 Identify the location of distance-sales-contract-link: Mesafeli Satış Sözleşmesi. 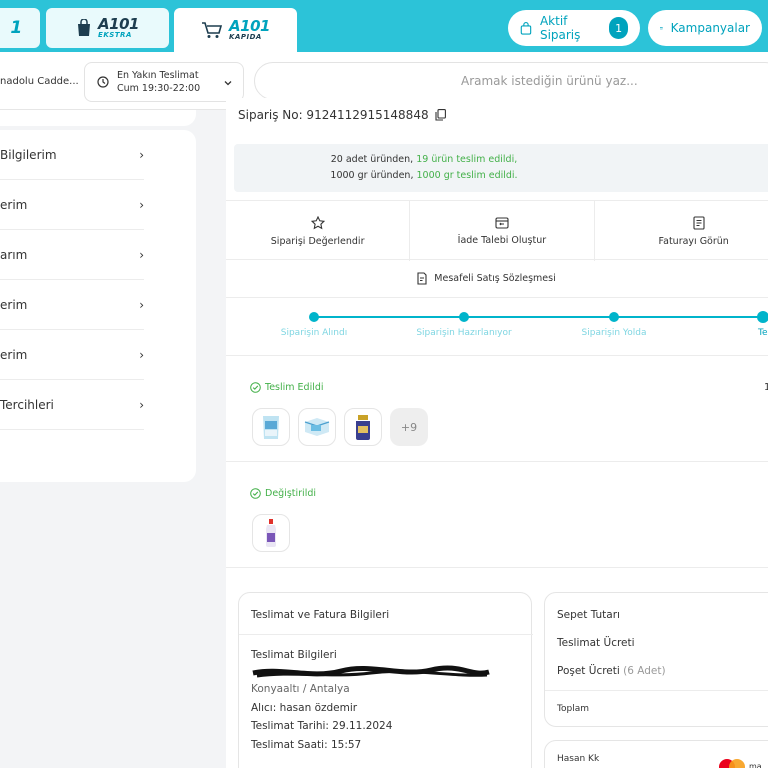
(497, 279).